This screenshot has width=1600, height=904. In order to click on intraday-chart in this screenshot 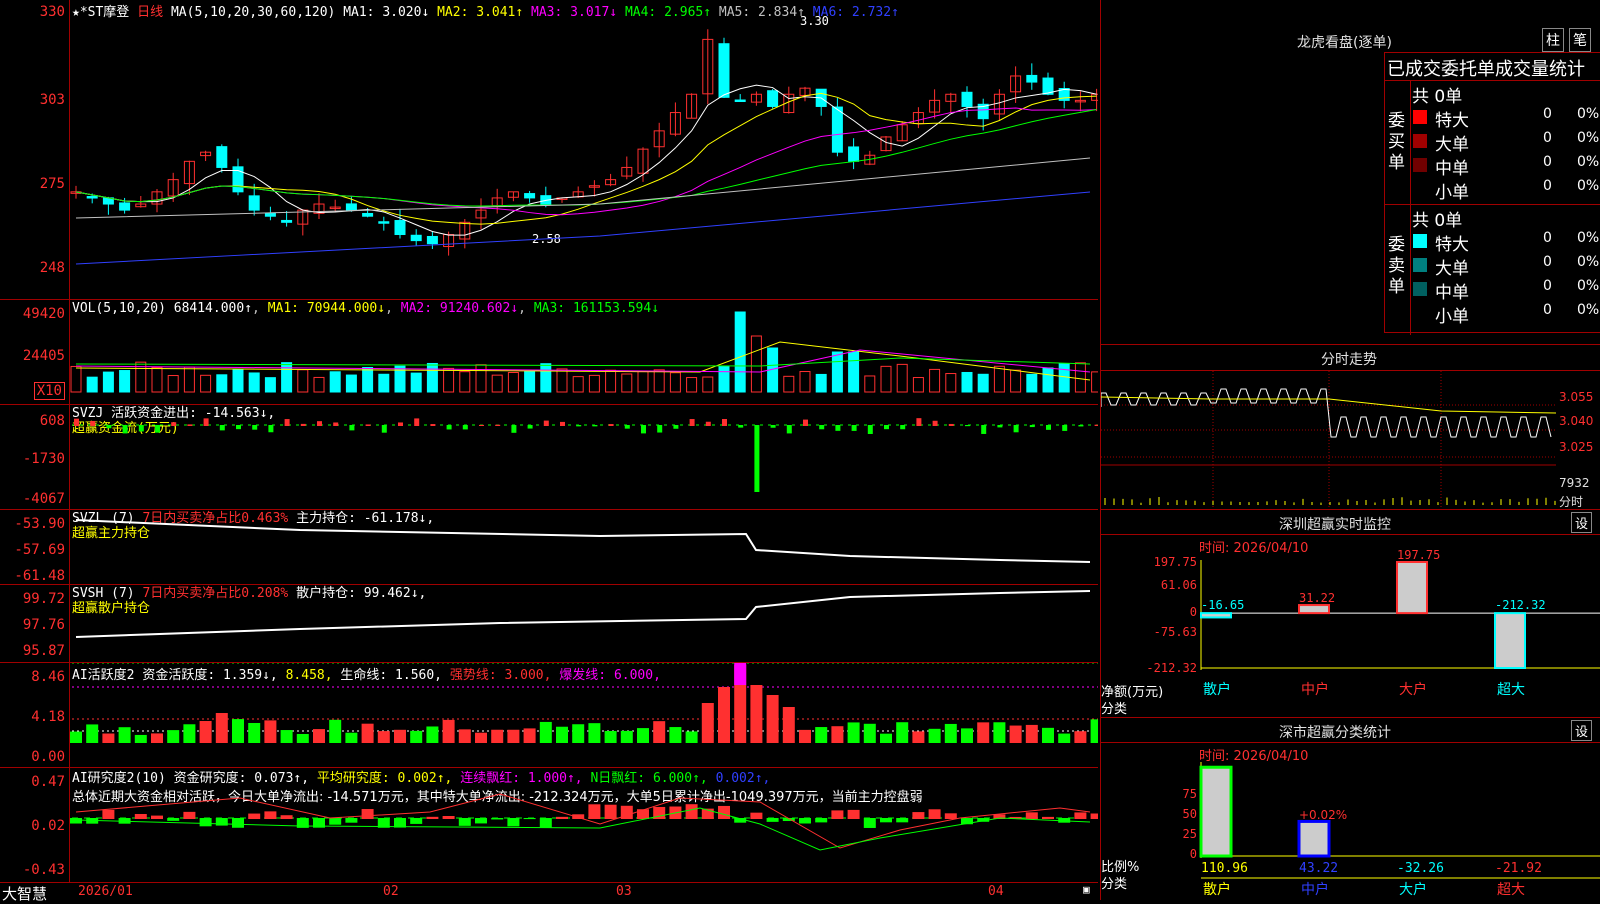, I will do `click(1350, 427)`.